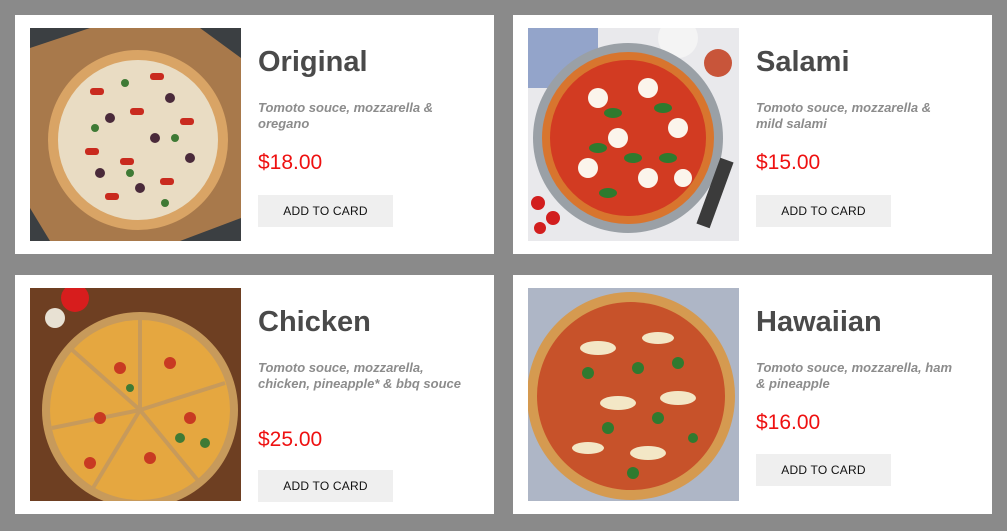 The height and width of the screenshot is (531, 1007). Describe the element at coordinates (819, 322) in the screenshot. I see `product-title: Hawaiian` at that location.